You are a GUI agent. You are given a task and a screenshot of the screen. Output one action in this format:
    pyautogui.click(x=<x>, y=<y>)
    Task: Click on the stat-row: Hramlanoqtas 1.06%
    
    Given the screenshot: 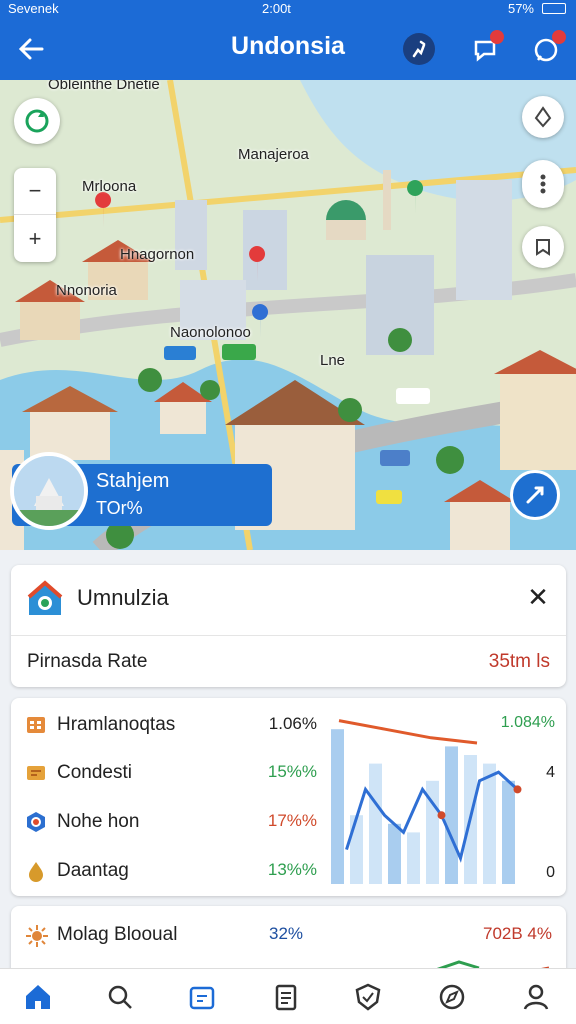 What is the action you would take?
    pyautogui.click(x=171, y=725)
    